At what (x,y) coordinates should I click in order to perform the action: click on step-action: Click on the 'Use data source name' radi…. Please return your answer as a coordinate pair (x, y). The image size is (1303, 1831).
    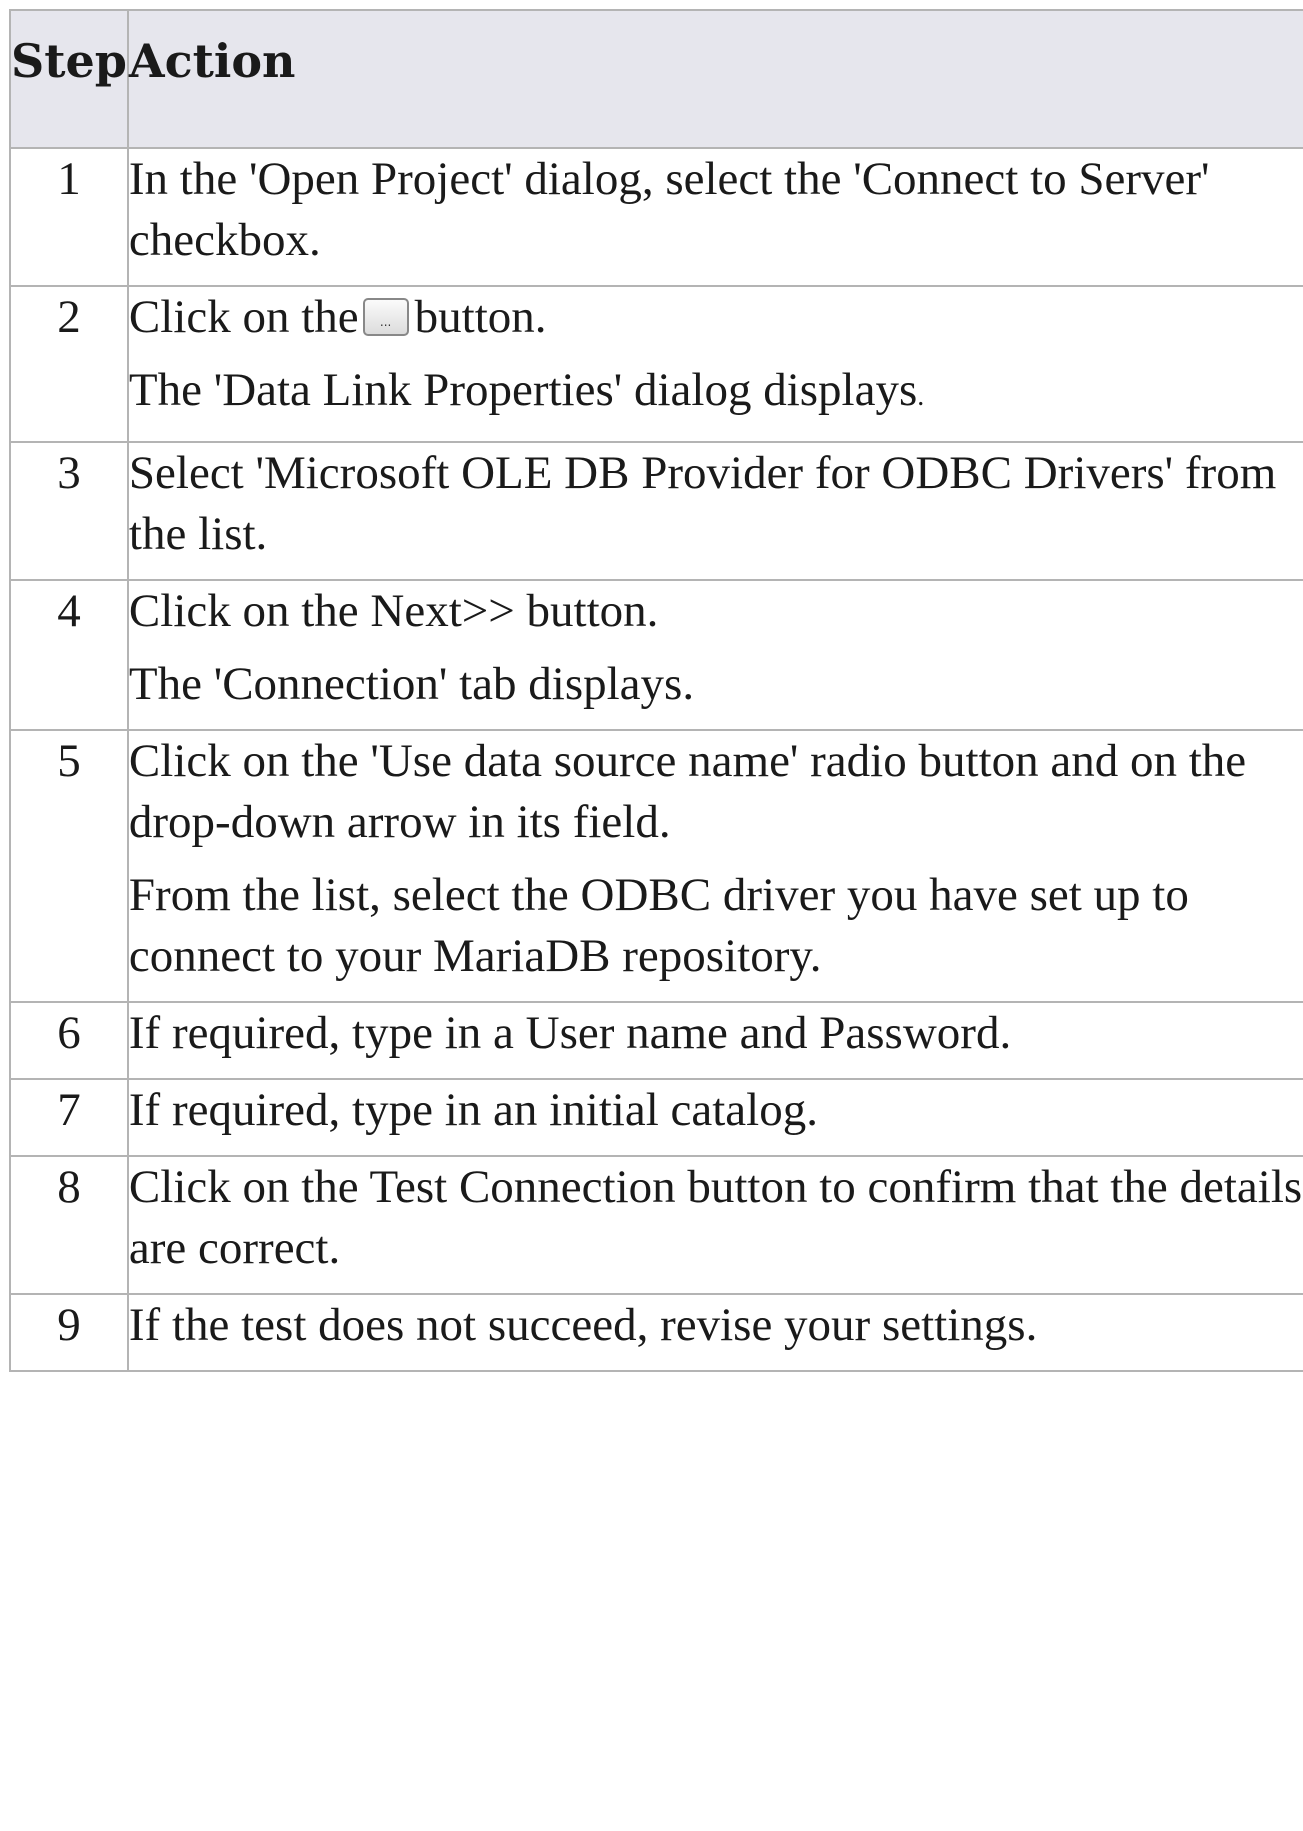
    Looking at the image, I should click on (714, 866).